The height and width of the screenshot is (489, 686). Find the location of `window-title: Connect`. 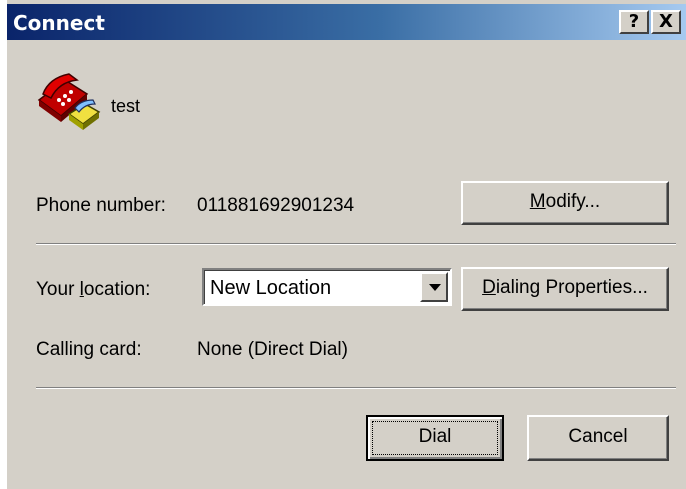

window-title: Connect is located at coordinates (59, 23).